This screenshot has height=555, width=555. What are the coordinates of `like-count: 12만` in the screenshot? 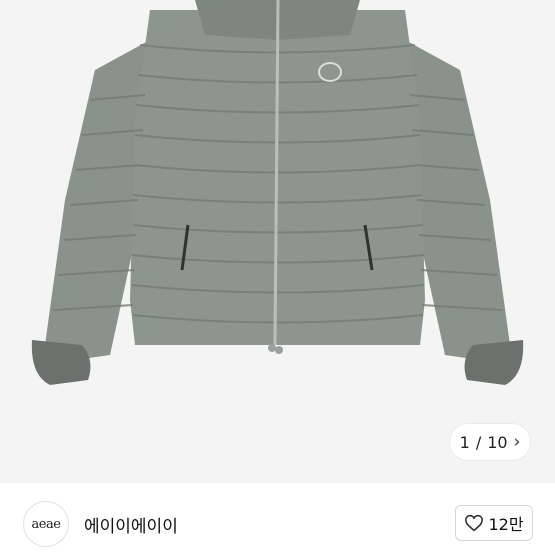 It's located at (506, 524).